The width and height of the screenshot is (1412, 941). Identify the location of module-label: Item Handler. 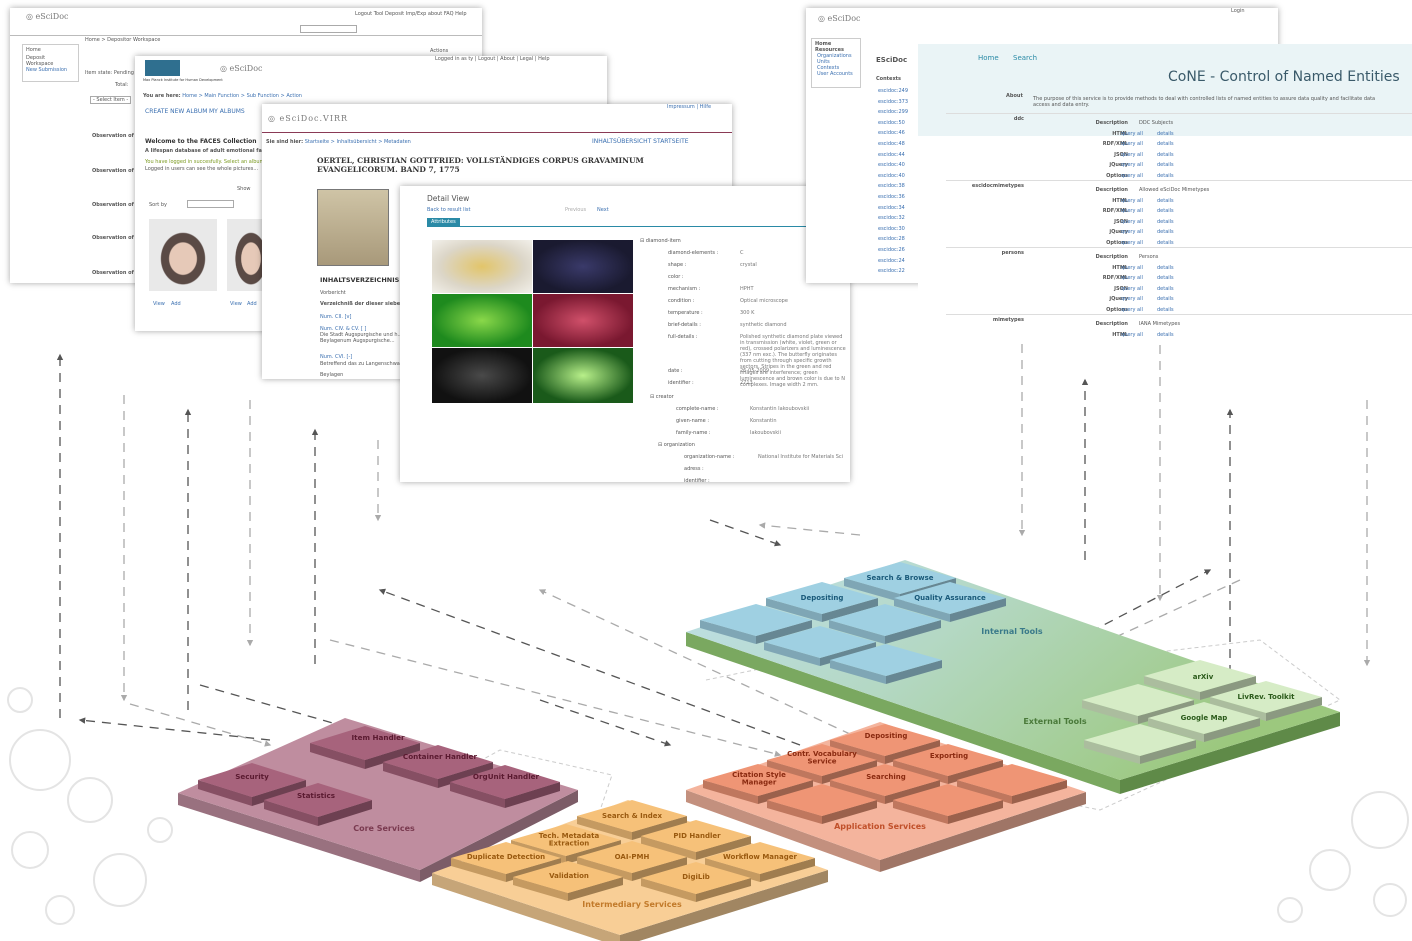
(378, 737).